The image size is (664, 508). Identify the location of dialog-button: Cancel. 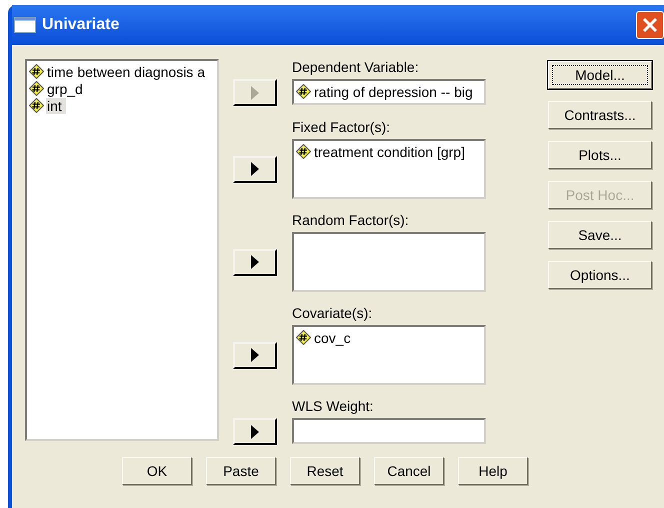
(409, 471).